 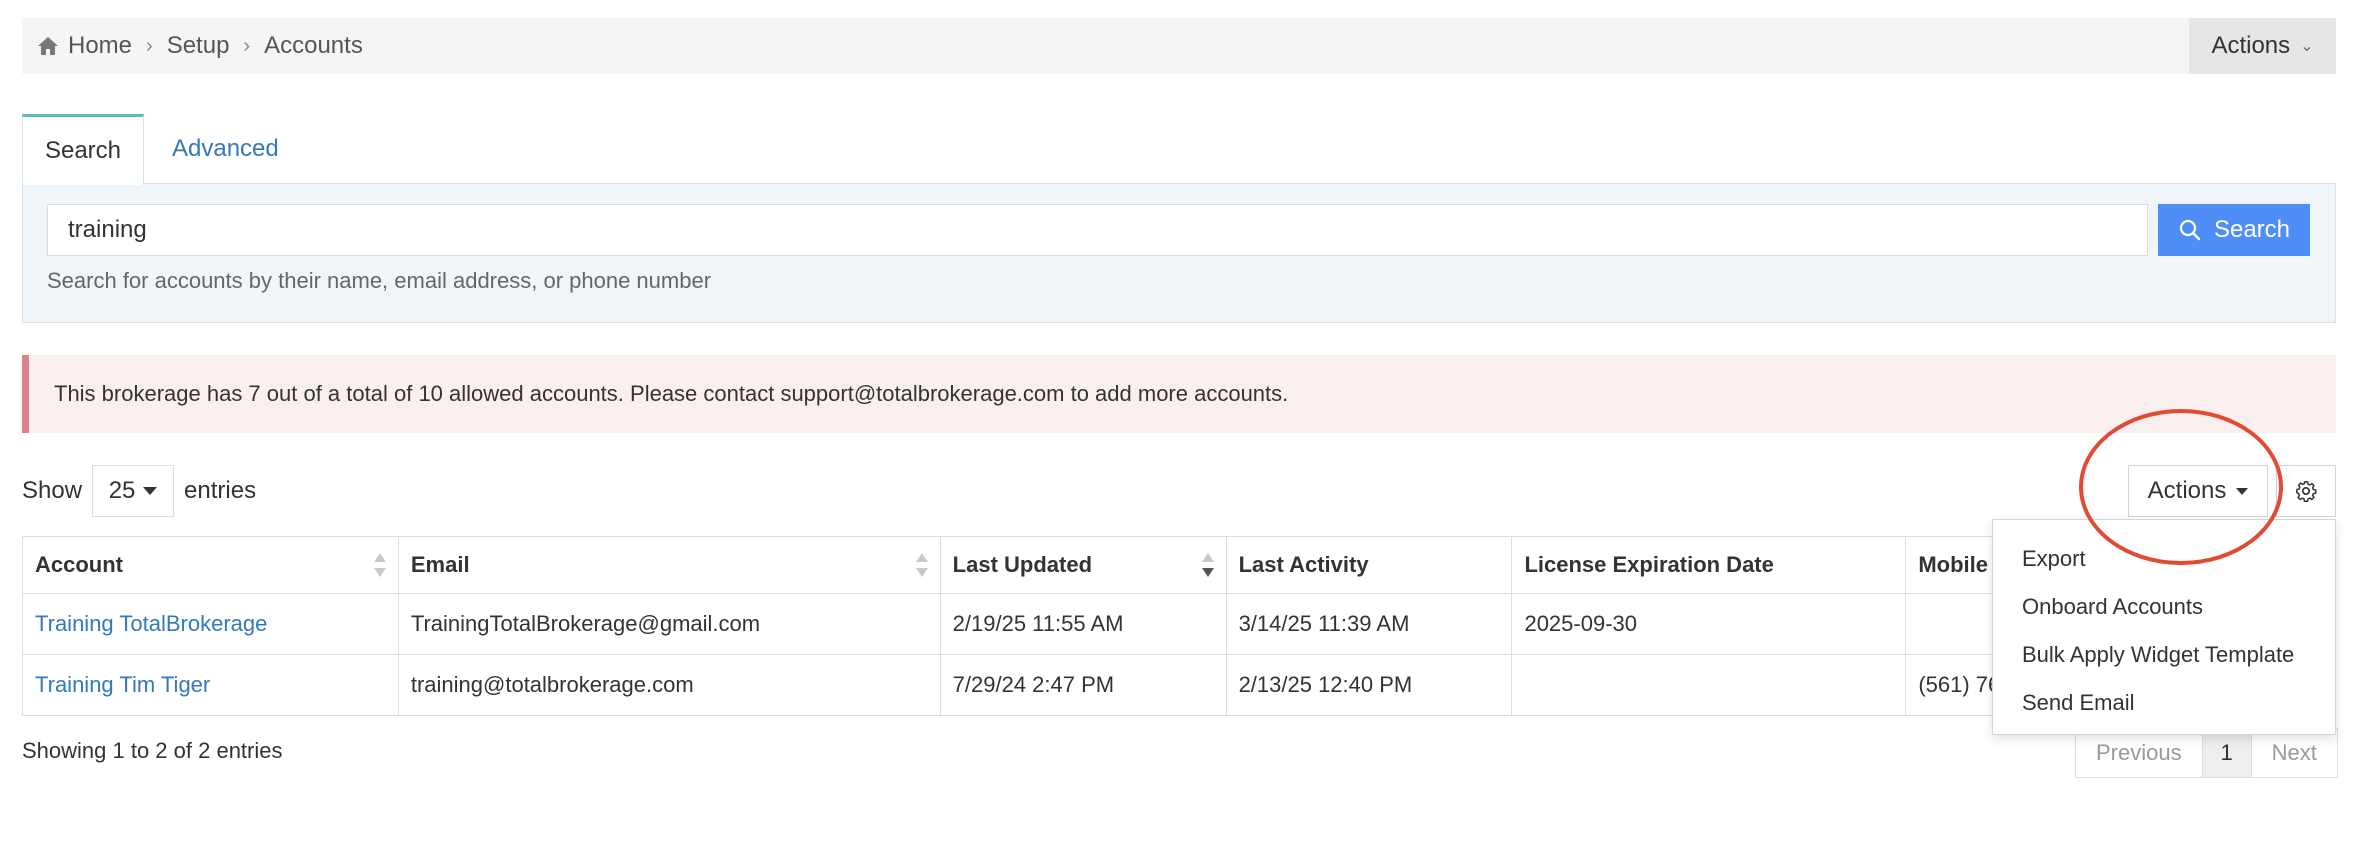 What do you see at coordinates (1083, 685) in the screenshot?
I see `cell-last-updated: 7/29/24 2:47 PM` at bounding box center [1083, 685].